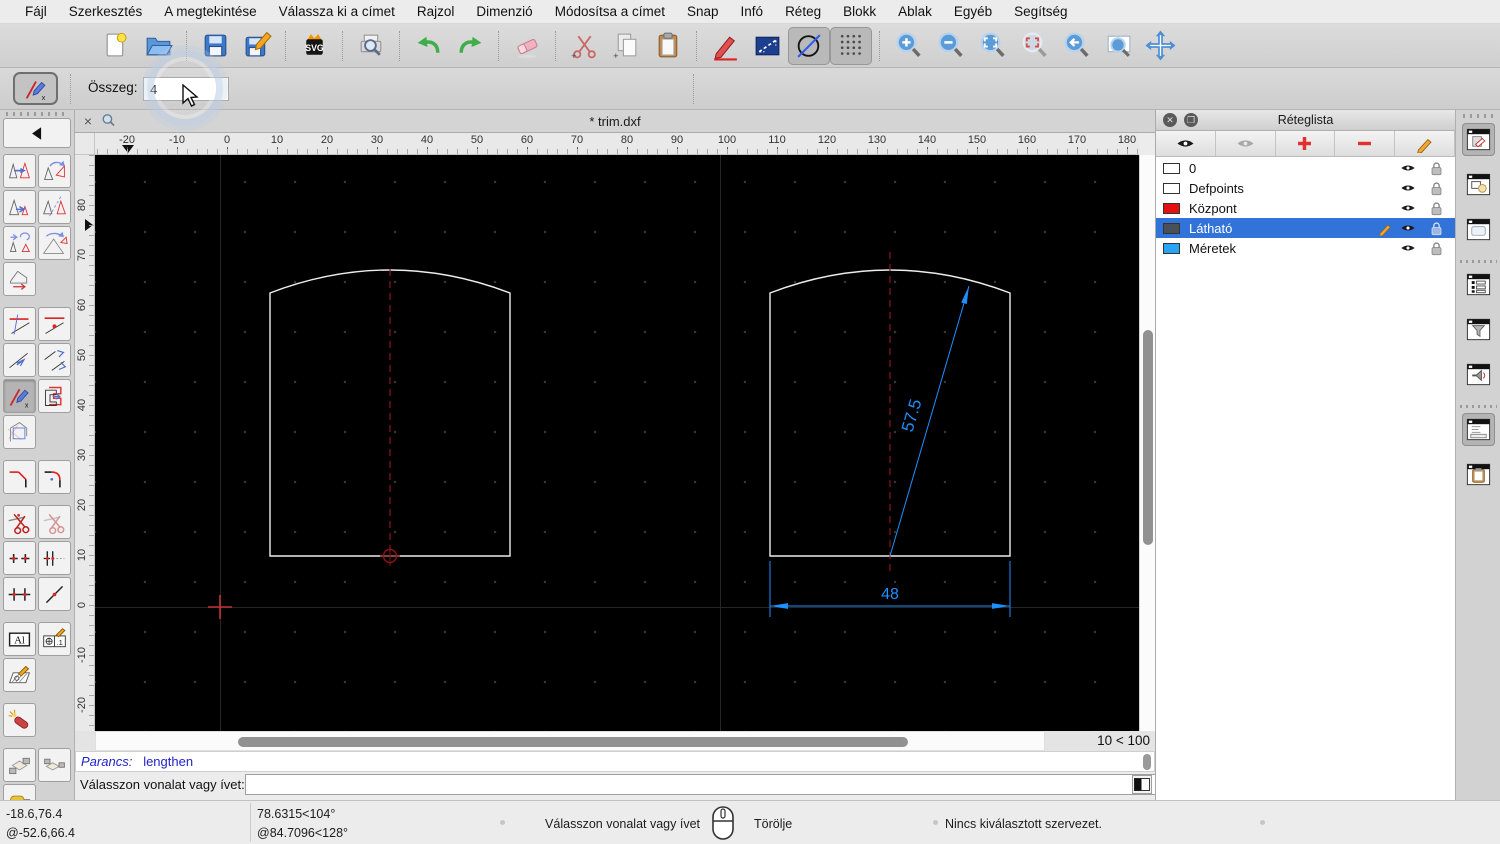 Image resolution: width=1500 pixels, height=844 pixels. What do you see at coordinates (19, 765) in the screenshot?
I see `block-edit-tool-button` at bounding box center [19, 765].